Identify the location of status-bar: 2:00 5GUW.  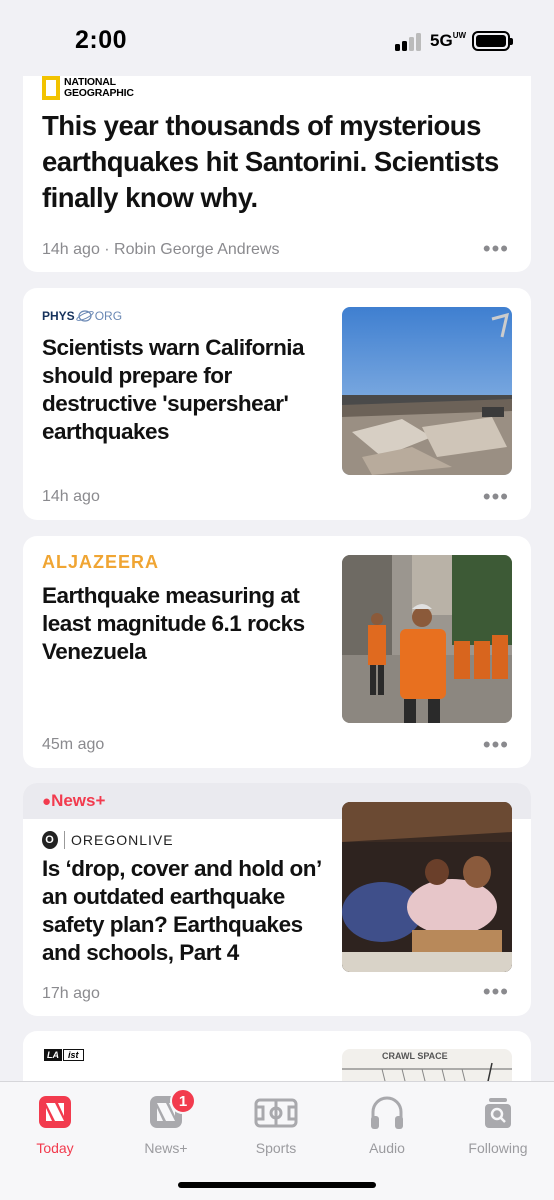
(277, 38).